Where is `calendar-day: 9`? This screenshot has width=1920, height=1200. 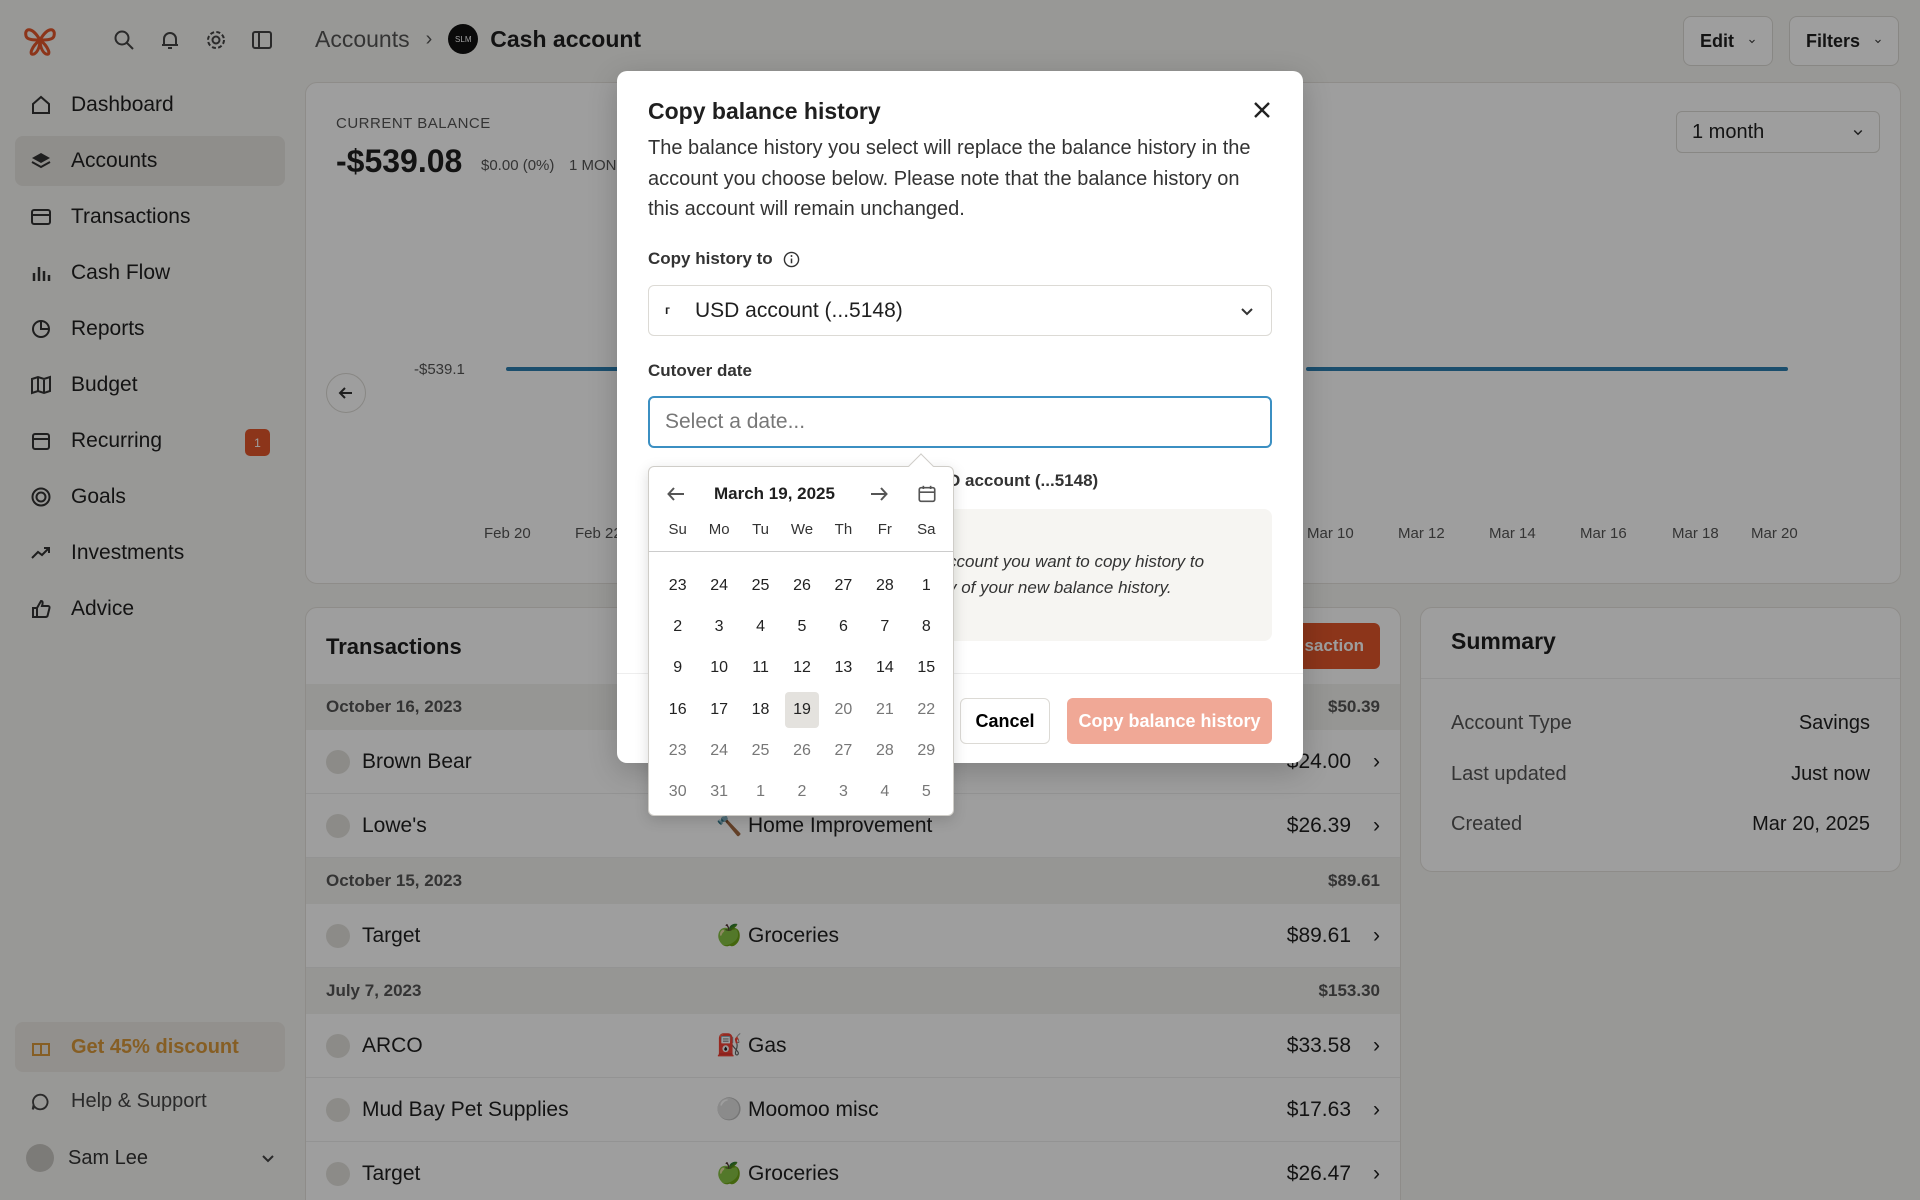
calendar-day: 9 is located at coordinates (677, 668).